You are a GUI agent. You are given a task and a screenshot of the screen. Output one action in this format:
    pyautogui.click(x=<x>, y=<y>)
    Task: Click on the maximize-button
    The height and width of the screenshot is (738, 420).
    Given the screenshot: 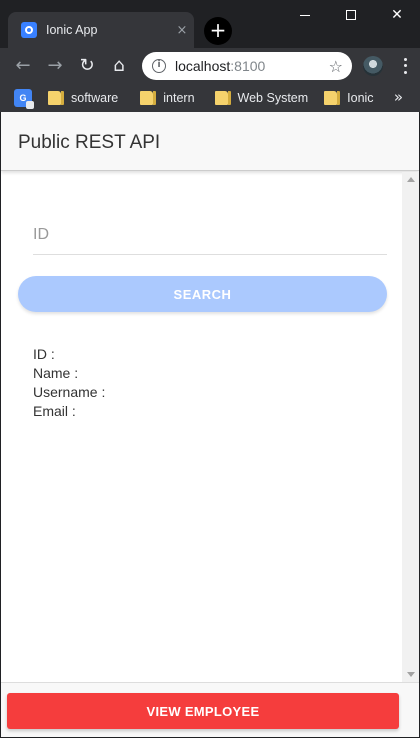 What is the action you would take?
    pyautogui.click(x=351, y=15)
    